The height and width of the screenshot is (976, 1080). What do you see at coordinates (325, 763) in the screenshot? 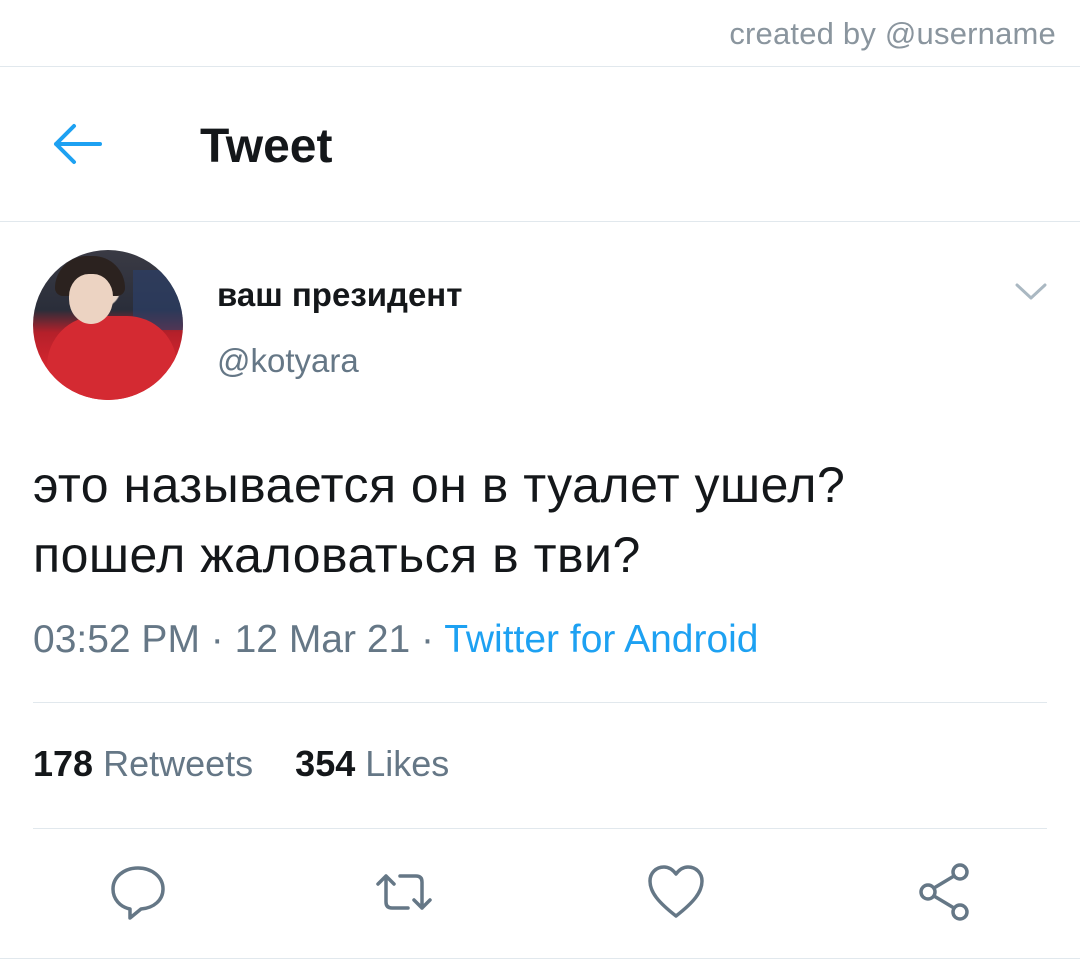
I see `likes-count: 354` at bounding box center [325, 763].